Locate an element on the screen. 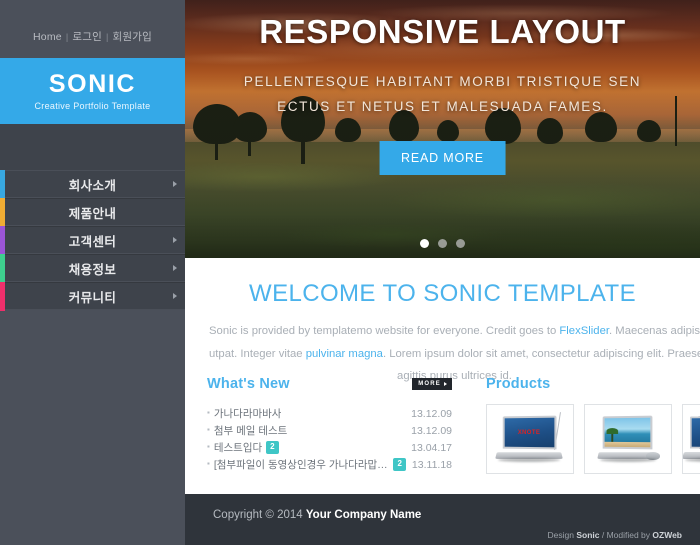 The image size is (700, 545). sidebar-item-label: 고객센터 is located at coordinates (92, 241).